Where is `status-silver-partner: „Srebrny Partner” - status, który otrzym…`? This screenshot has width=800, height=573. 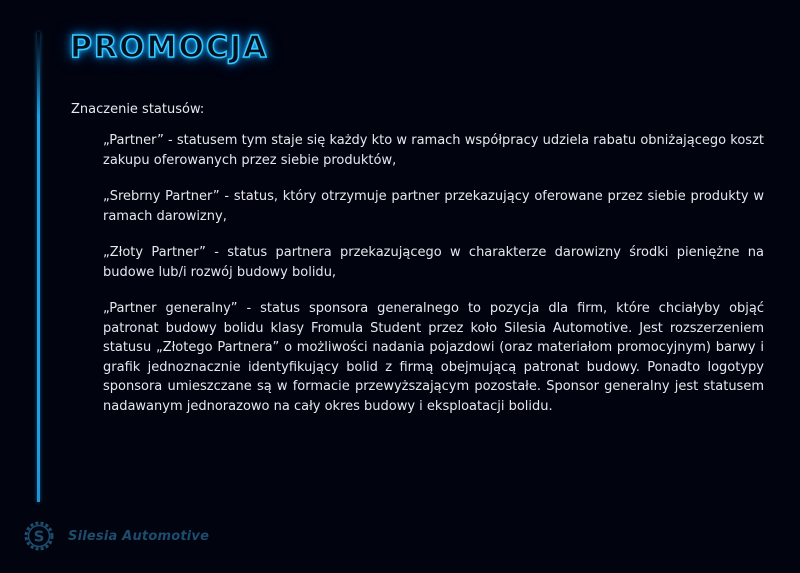 status-silver-partner: „Srebrny Partner” - status, który otrzym… is located at coordinates (433, 206).